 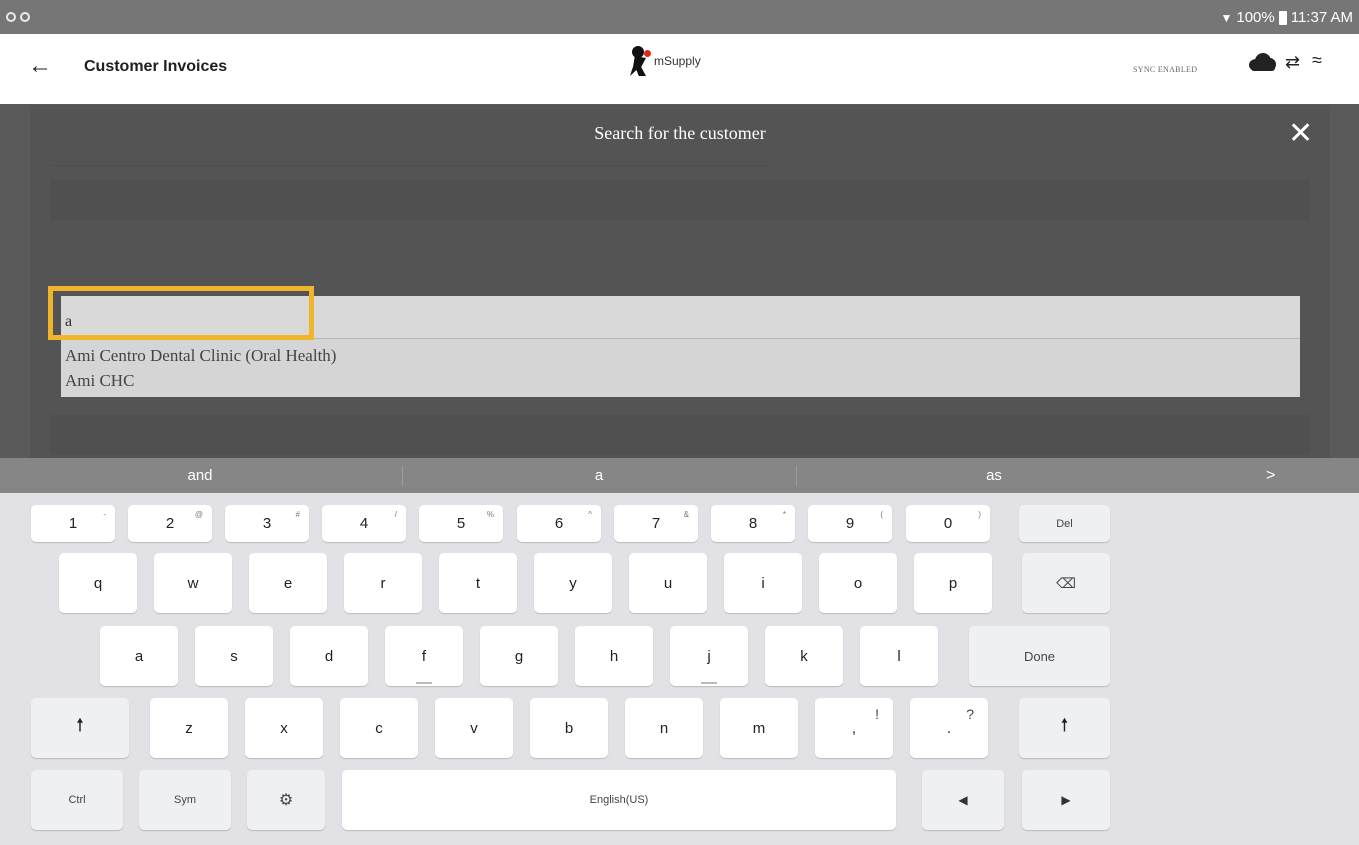 What do you see at coordinates (40, 66) in the screenshot?
I see `back-arrow-icon: ←` at bounding box center [40, 66].